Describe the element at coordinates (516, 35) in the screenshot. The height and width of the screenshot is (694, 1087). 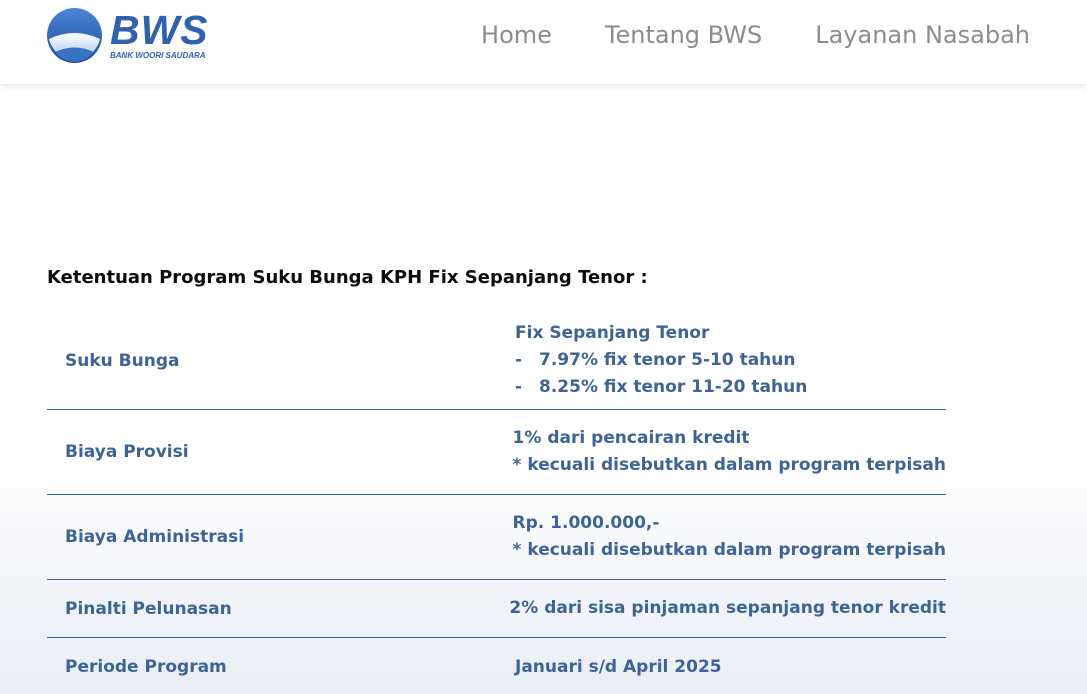
I see `nav-home: Home` at that location.